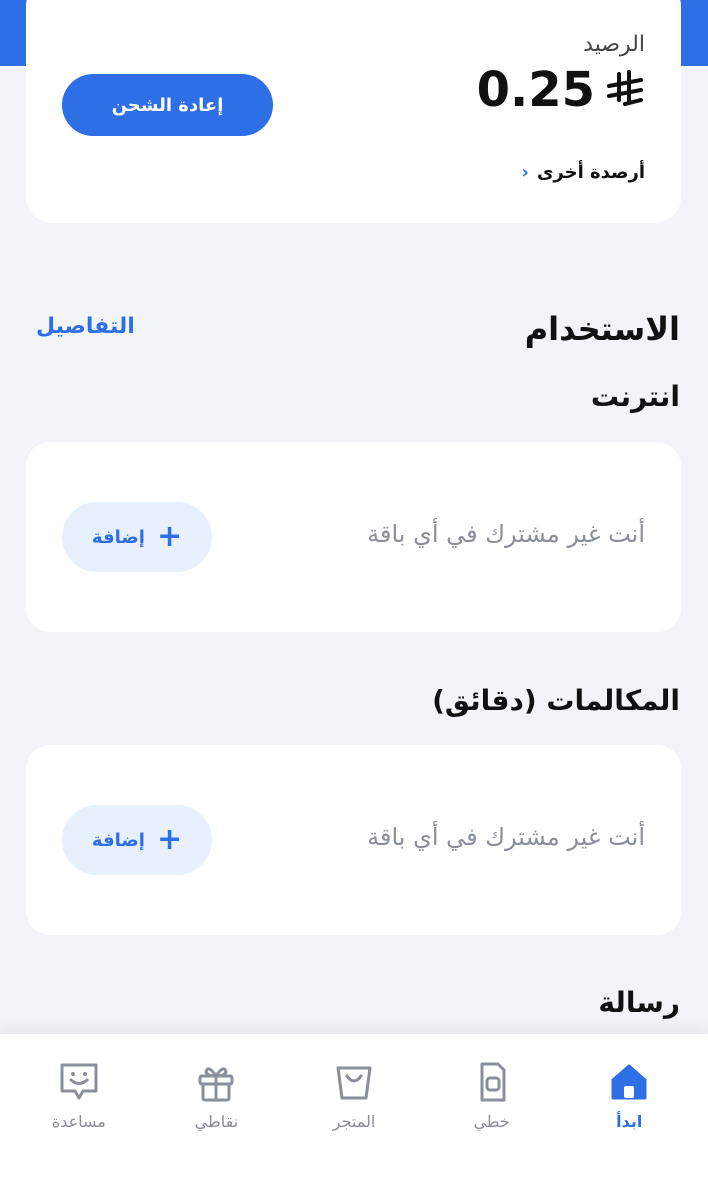 This screenshot has height=1200, width=708. Describe the element at coordinates (216, 1084) in the screenshot. I see `gift-icon` at that location.